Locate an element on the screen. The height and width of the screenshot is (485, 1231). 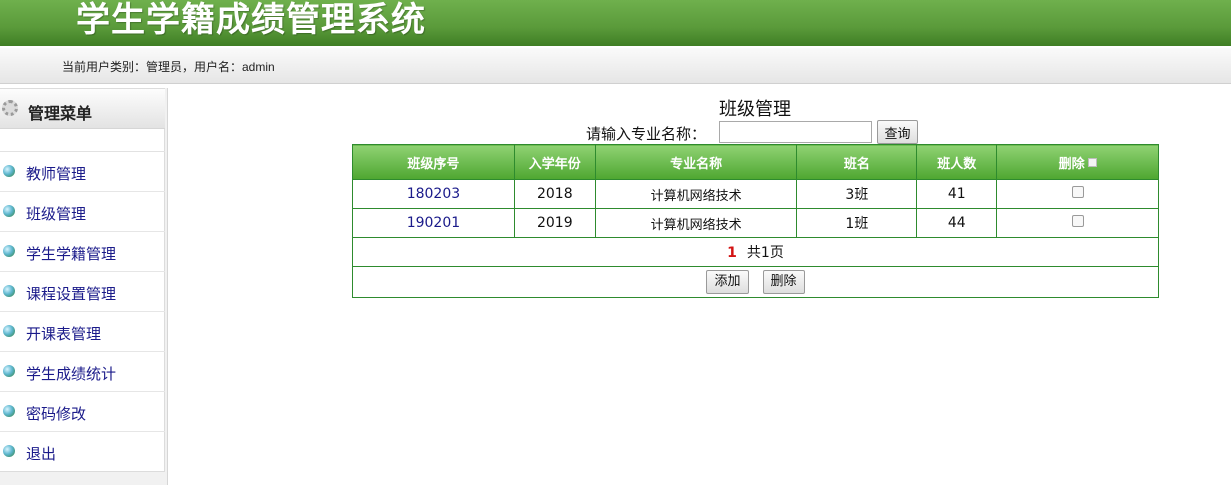
cell-class-id: 180203 is located at coordinates (433, 194).